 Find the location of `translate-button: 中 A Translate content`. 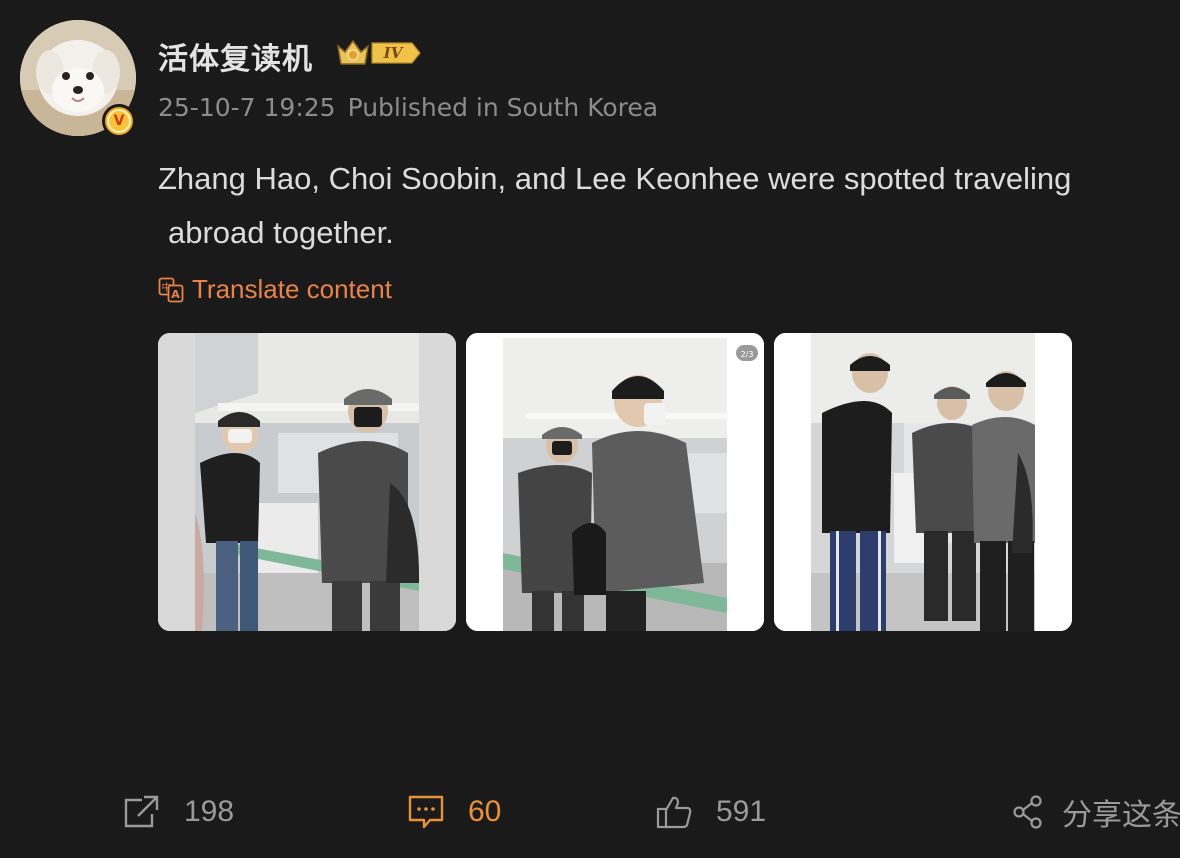

translate-button: 中 A Translate content is located at coordinates (275, 289).